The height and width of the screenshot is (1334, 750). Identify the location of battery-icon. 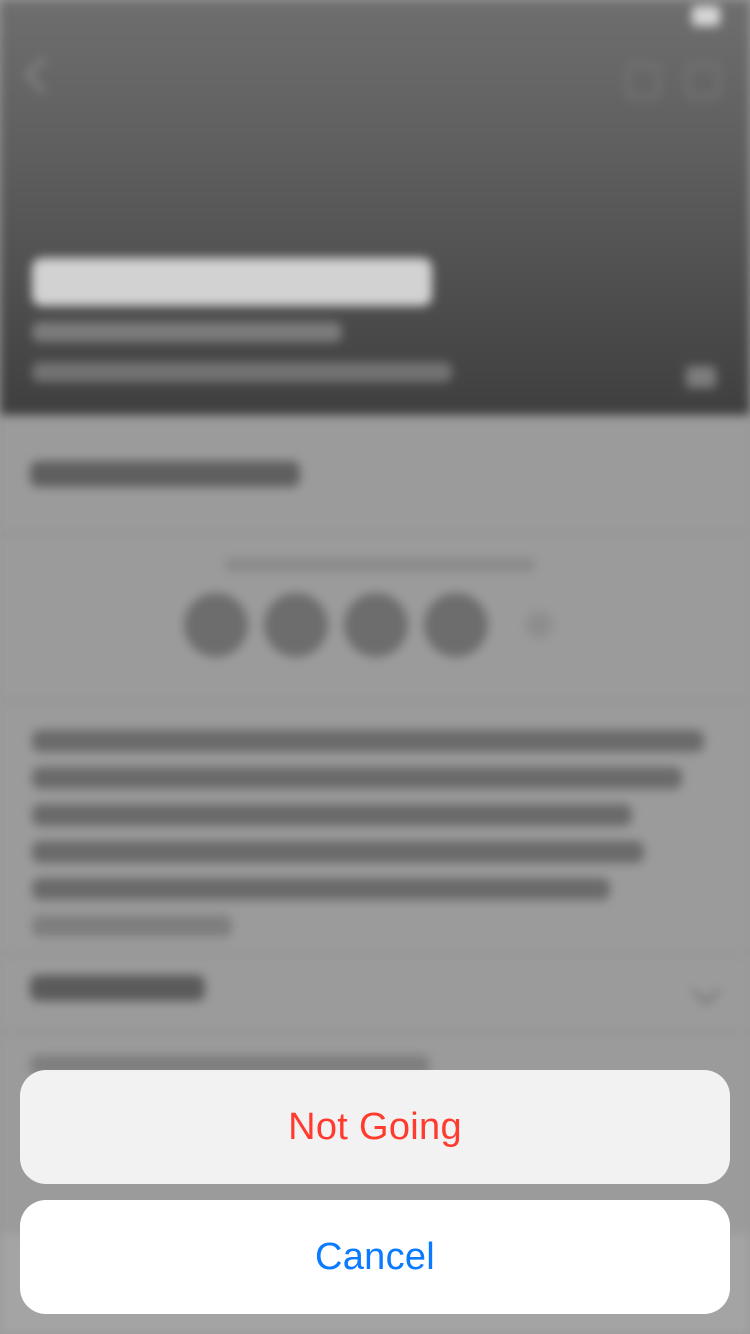
(706, 16).